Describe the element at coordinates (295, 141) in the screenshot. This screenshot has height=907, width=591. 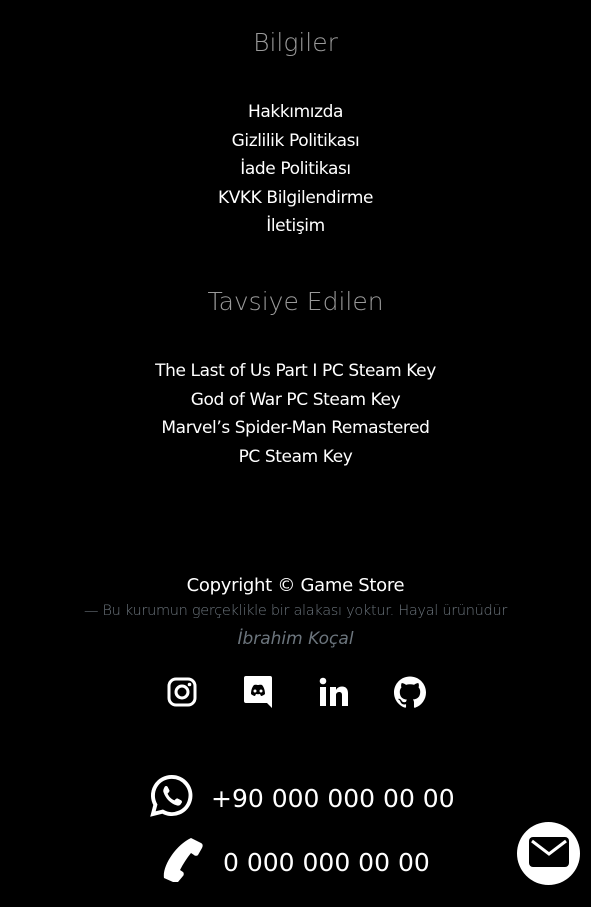
I see `link-privacy: Gizlilik Politikası` at that location.